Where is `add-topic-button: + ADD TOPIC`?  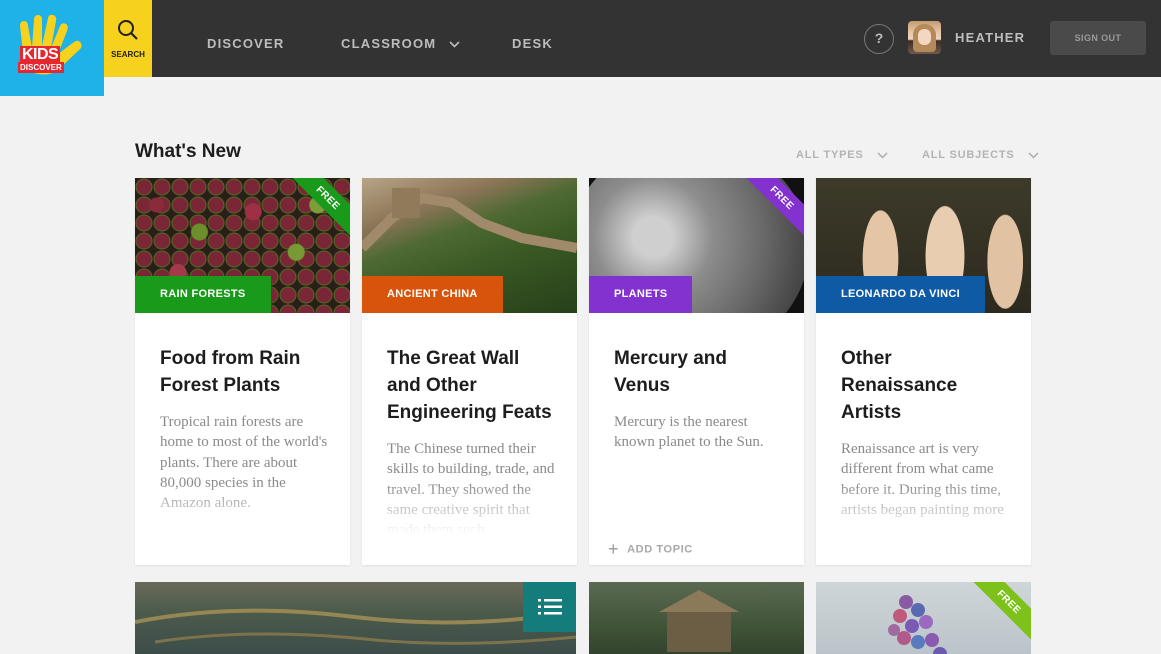
add-topic-button: + ADD TOPIC is located at coordinates (650, 549).